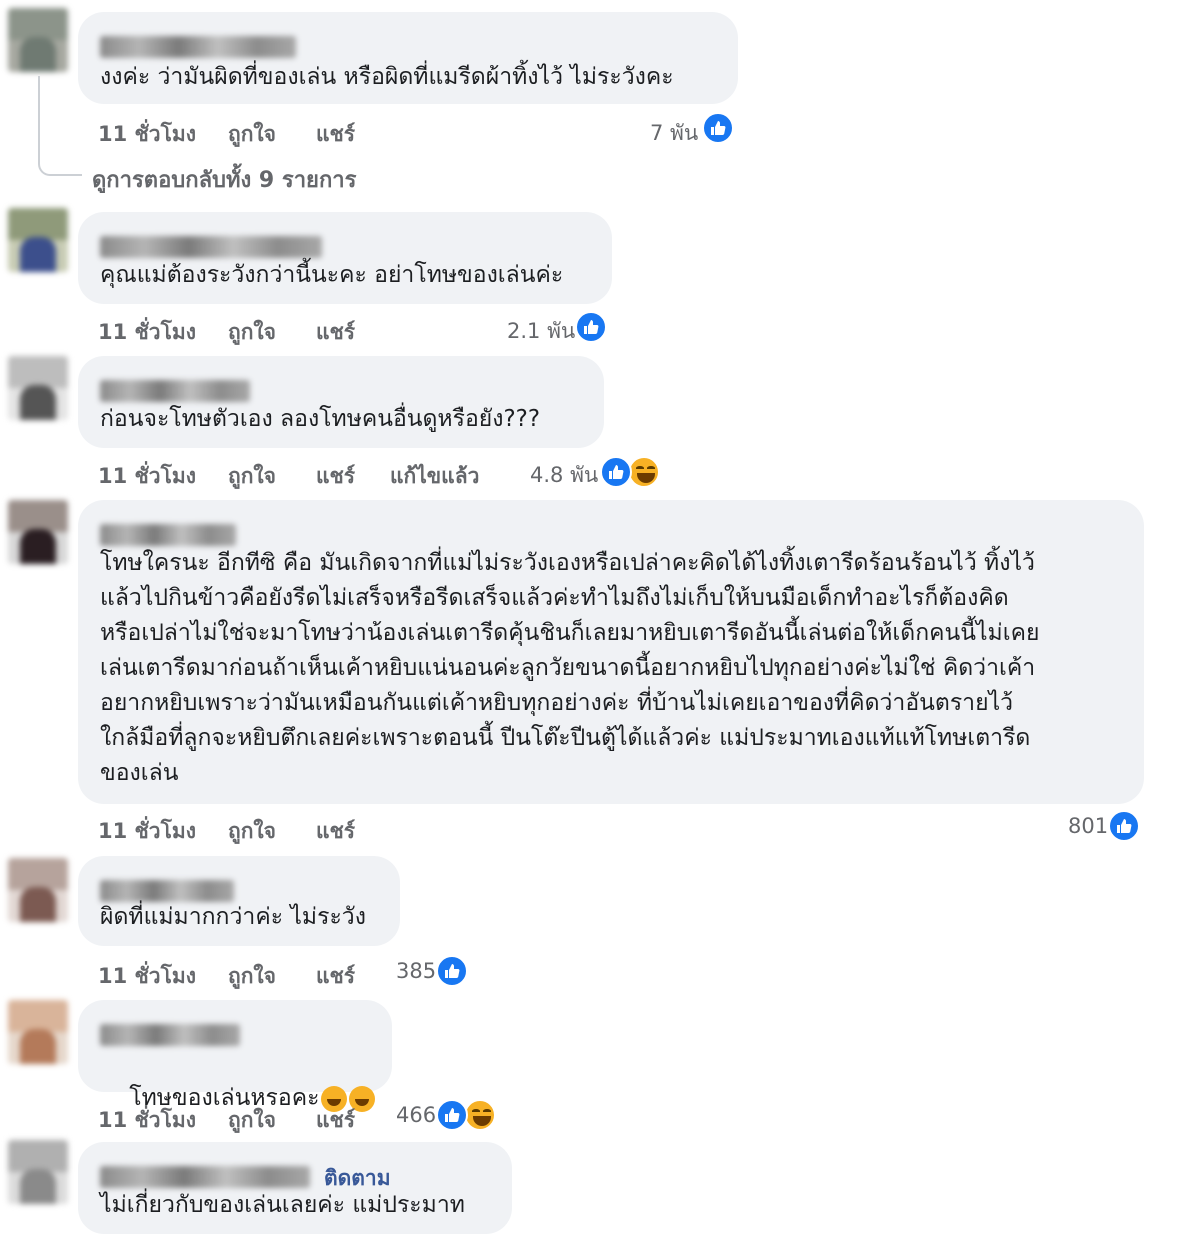 This screenshot has width=1200, height=1247. What do you see at coordinates (233, 917) in the screenshot?
I see `comment-text: ผิดที่แม่มากกว่าค่ะ ไม่ระวัง` at bounding box center [233, 917].